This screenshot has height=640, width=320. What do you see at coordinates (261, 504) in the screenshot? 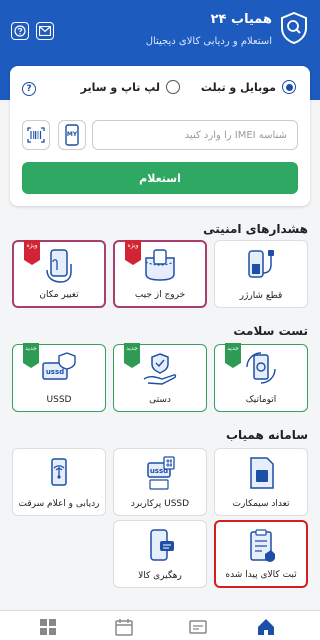
I see `tile-sim-label: تعداد سیمکارت` at bounding box center [261, 504].